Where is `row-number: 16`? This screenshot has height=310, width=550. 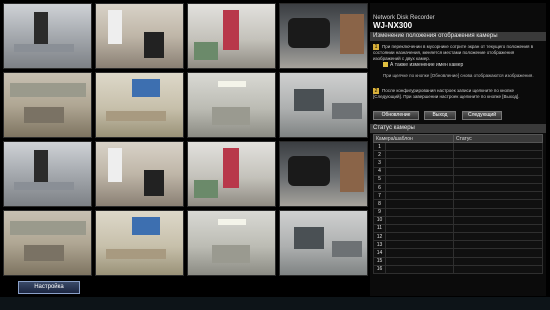
row-number: 16 is located at coordinates (379, 269).